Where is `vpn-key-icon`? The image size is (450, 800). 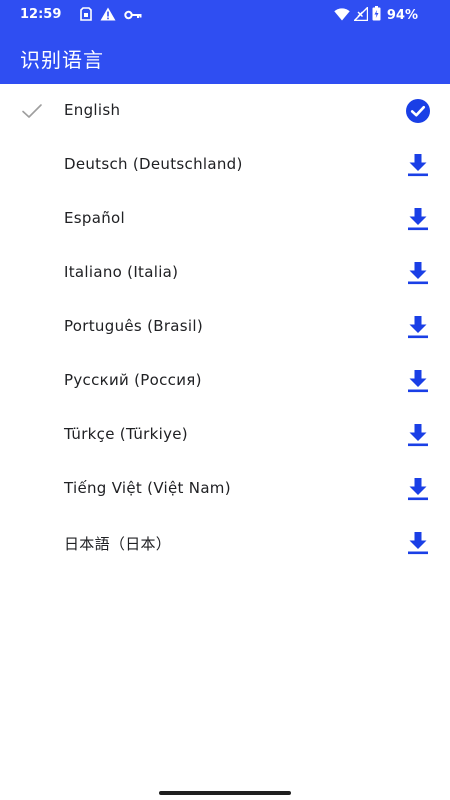 vpn-key-icon is located at coordinates (133, 15).